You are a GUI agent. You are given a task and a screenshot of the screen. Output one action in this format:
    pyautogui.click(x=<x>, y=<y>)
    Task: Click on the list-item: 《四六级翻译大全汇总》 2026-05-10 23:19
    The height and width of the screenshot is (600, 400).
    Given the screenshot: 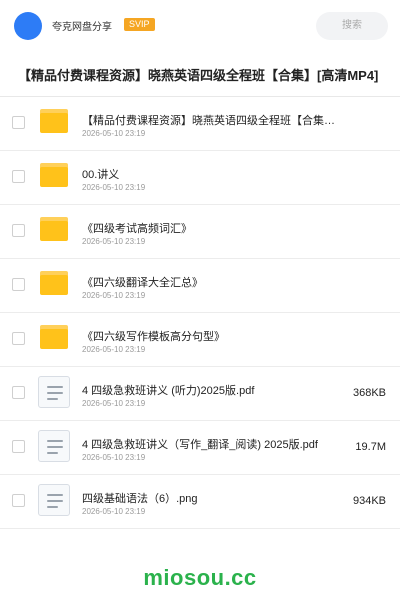 What is the action you would take?
    pyautogui.click(x=200, y=286)
    